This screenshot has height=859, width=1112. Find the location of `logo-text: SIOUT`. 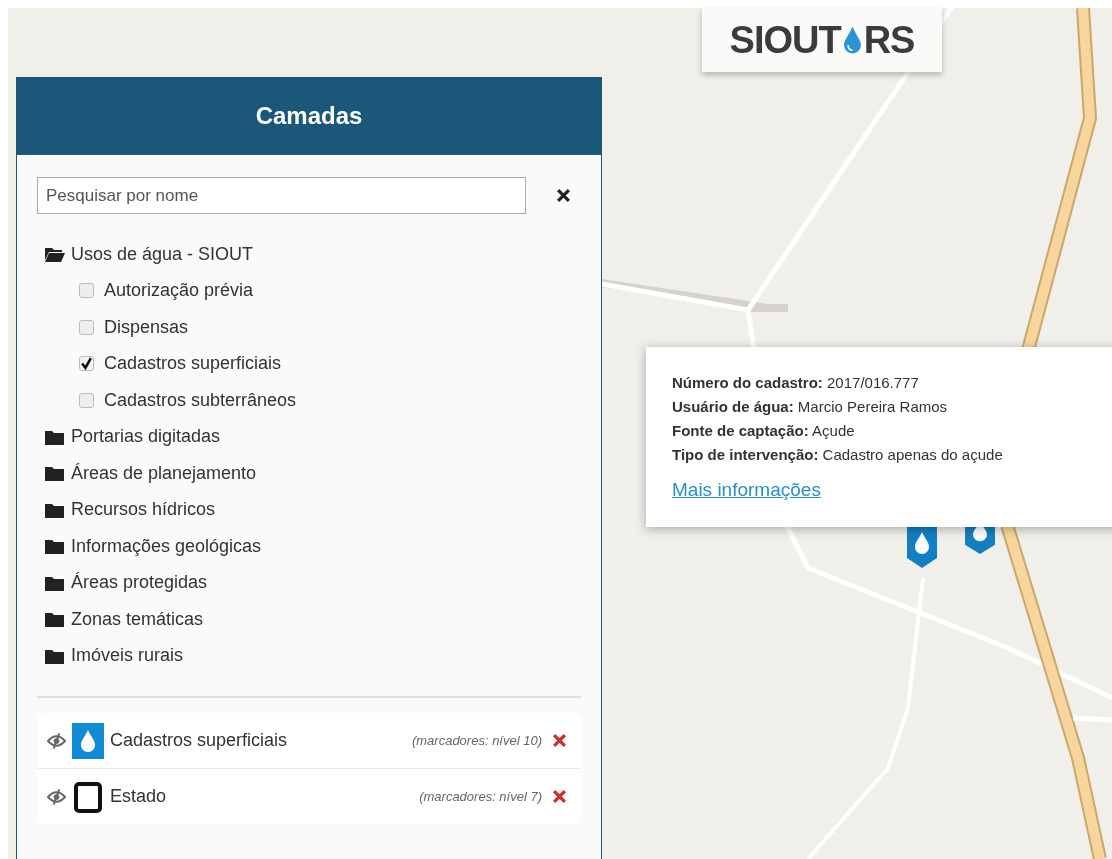

logo-text: SIOUT is located at coordinates (785, 40).